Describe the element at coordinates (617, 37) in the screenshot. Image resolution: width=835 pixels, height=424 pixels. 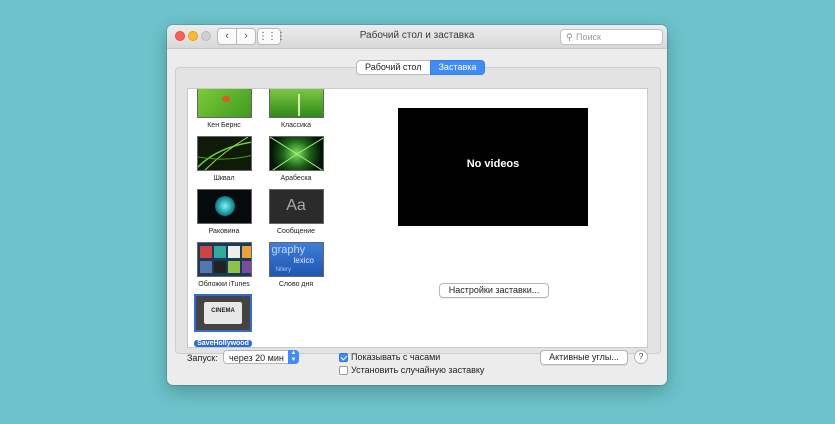
I see `search-input` at that location.